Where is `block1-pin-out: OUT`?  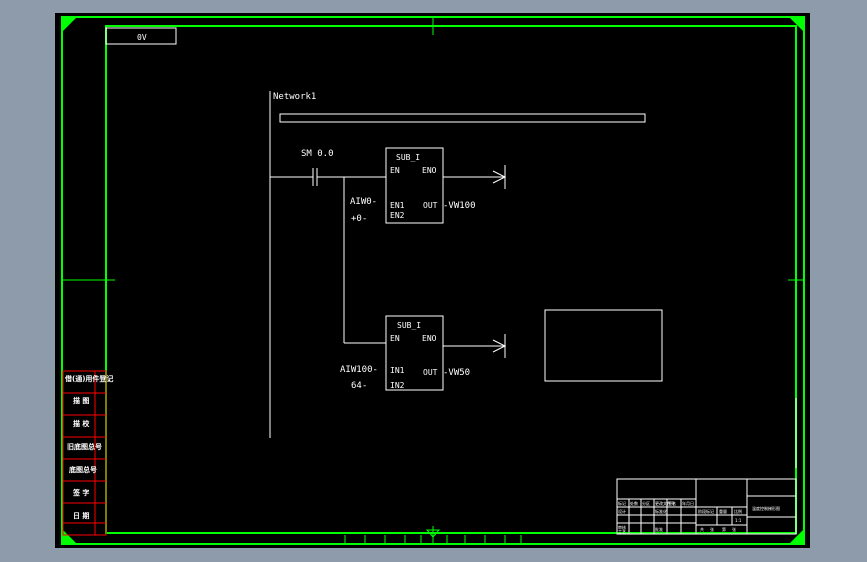 block1-pin-out: OUT is located at coordinates (430, 205).